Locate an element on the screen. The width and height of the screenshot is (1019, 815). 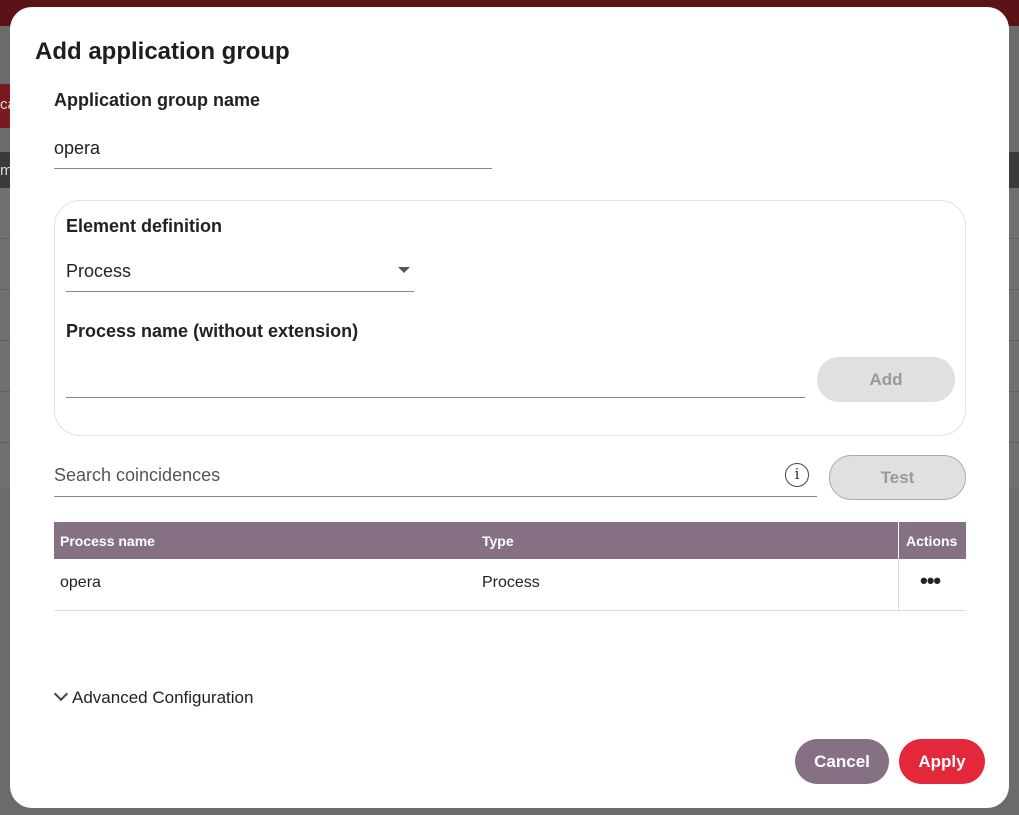
element-definition-label: Element definition is located at coordinates (144, 226).